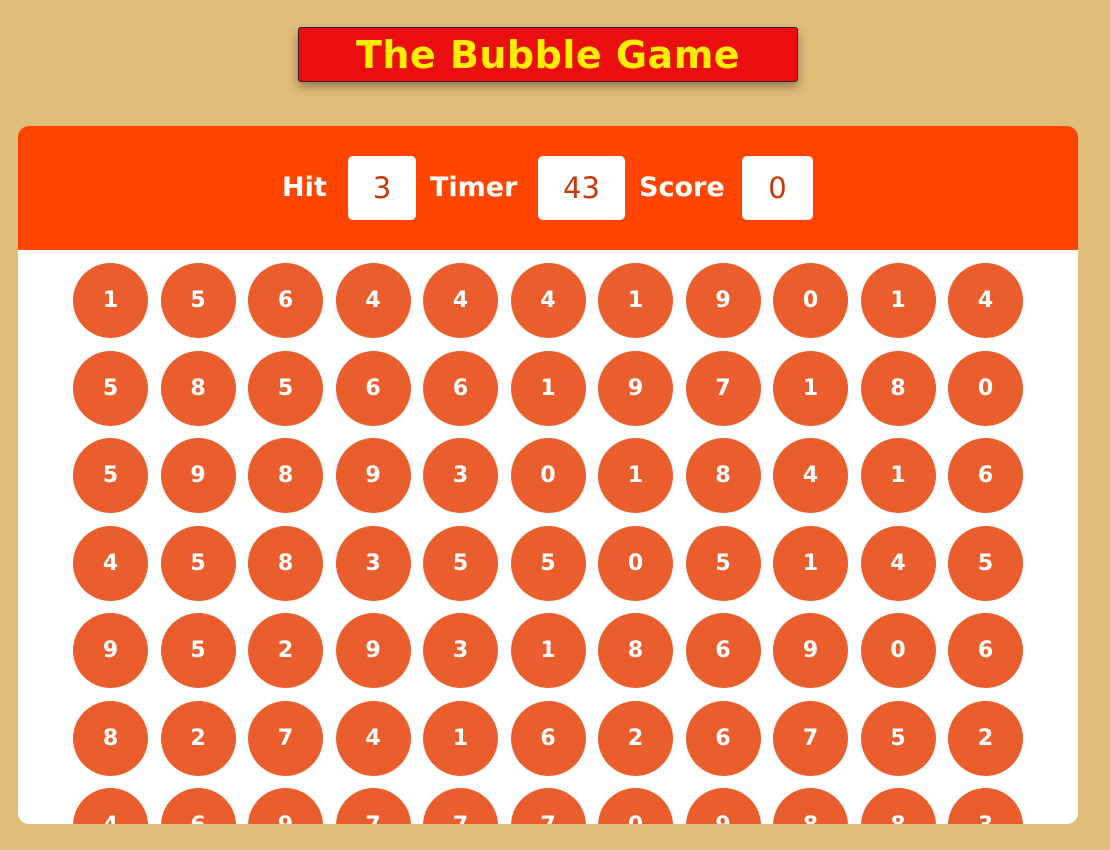 The height and width of the screenshot is (850, 1110). What do you see at coordinates (548, 54) in the screenshot?
I see `game-title: The Bubble Game` at bounding box center [548, 54].